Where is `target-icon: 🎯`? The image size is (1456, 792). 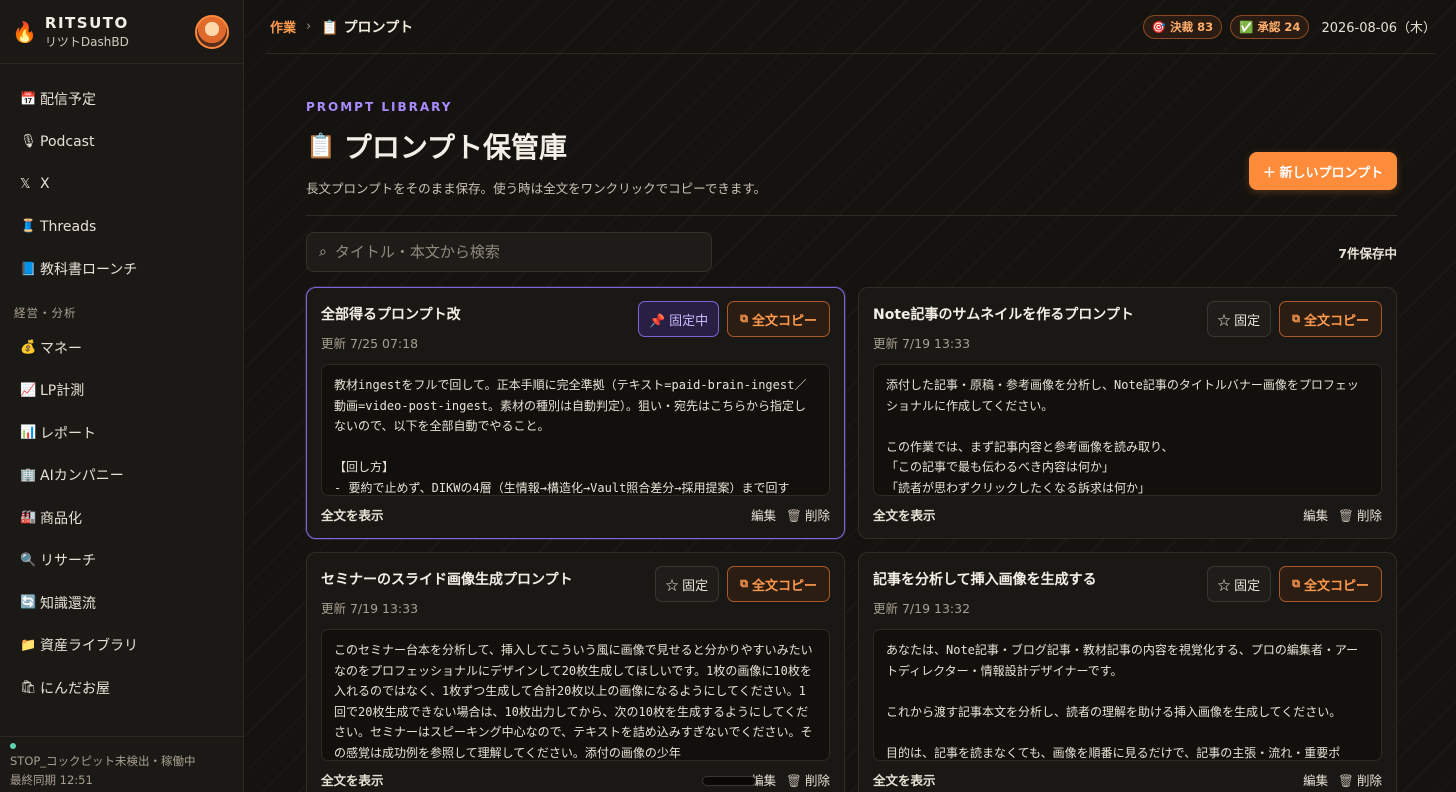
target-icon: 🎯 is located at coordinates (1159, 26).